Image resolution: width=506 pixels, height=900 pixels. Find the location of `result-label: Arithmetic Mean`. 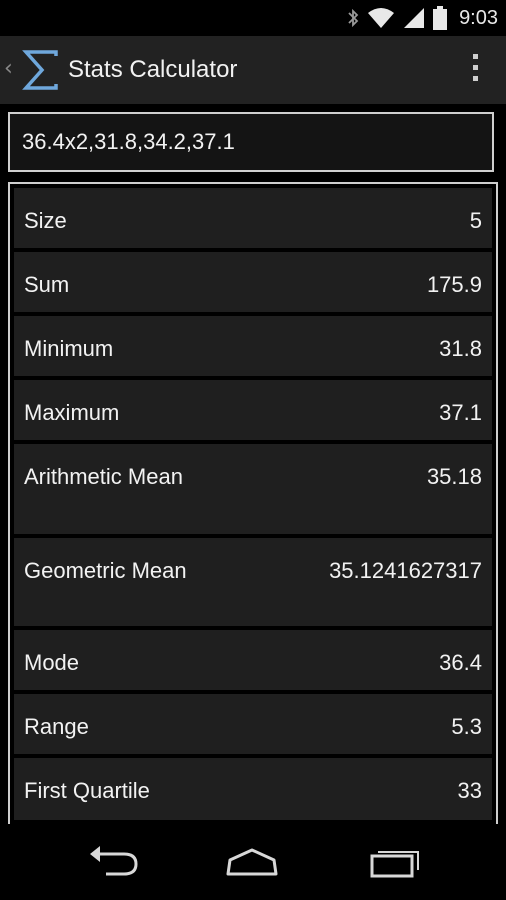

result-label: Arithmetic Mean is located at coordinates (103, 476).